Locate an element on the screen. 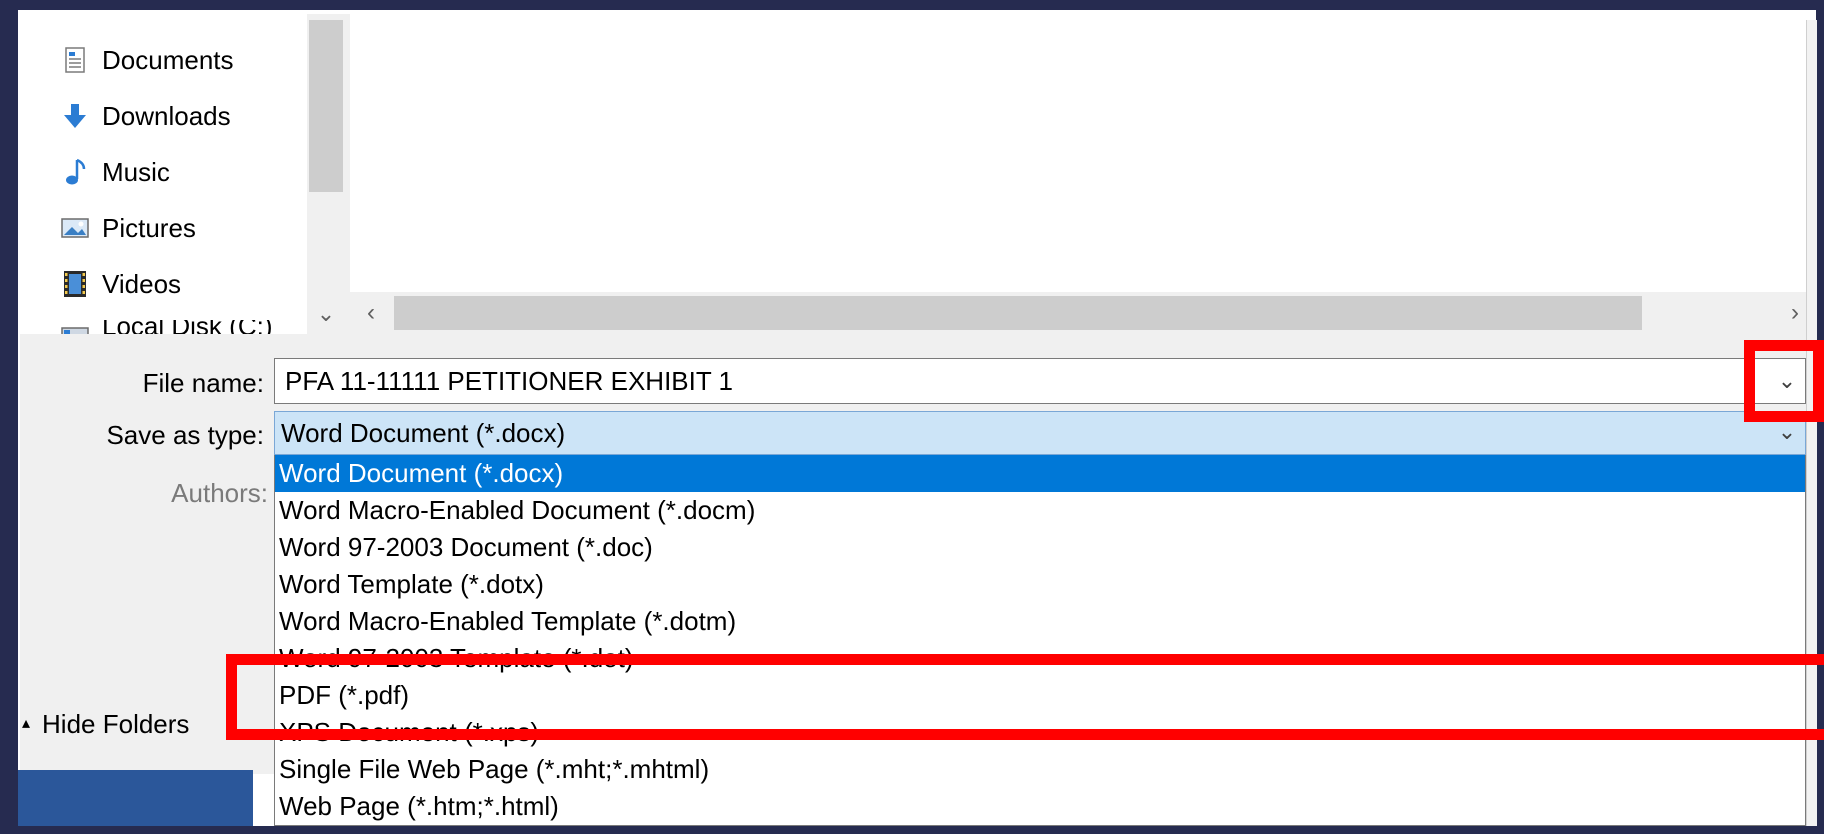  nav-item-downloads: Downloads is located at coordinates (145, 116).